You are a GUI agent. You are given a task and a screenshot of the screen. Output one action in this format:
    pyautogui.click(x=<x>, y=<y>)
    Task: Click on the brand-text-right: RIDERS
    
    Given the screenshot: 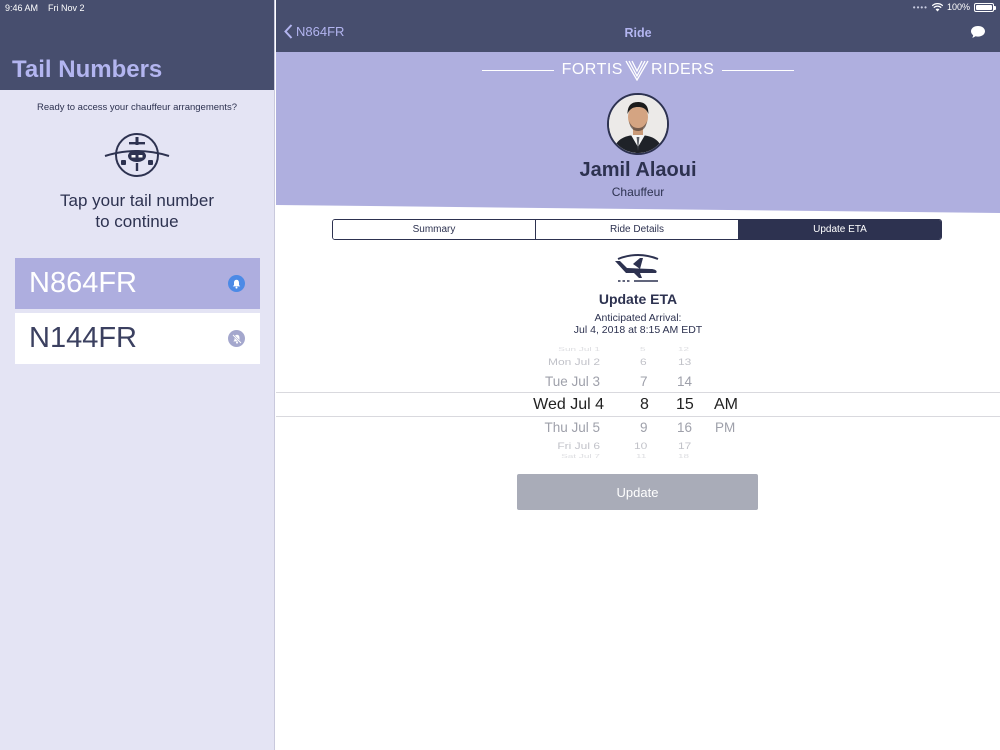 What is the action you would take?
    pyautogui.click(x=682, y=69)
    